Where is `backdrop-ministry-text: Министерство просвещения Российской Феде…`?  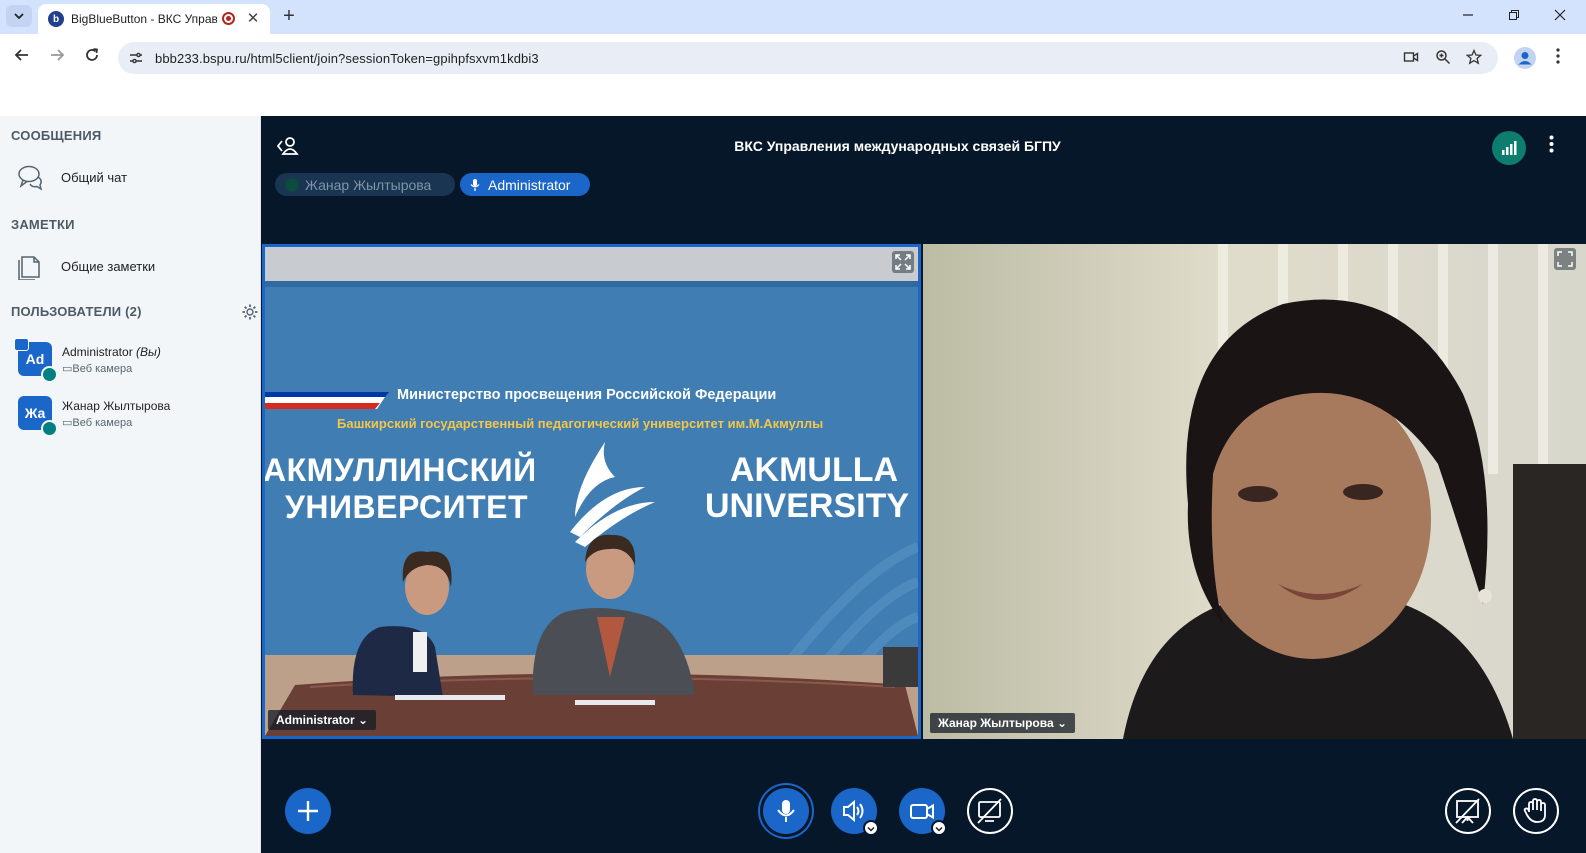
backdrop-ministry-text: Министерство просвещения Российской Феде… is located at coordinates (587, 395).